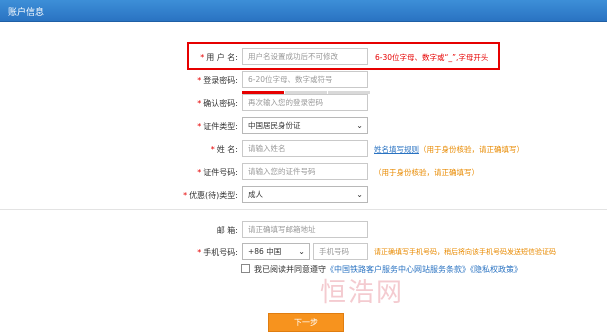 The width and height of the screenshot is (607, 336). Describe the element at coordinates (305, 56) in the screenshot. I see `username-input: 用户名设置成功后不可修改` at that location.